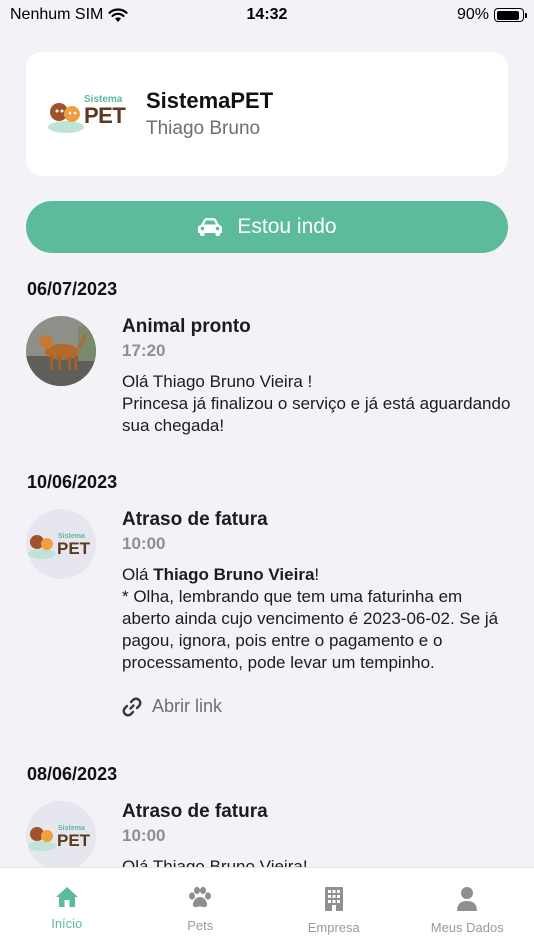 The height and width of the screenshot is (950, 534). Describe the element at coordinates (105, 115) in the screenshot. I see `logo-text-main: PET` at that location.